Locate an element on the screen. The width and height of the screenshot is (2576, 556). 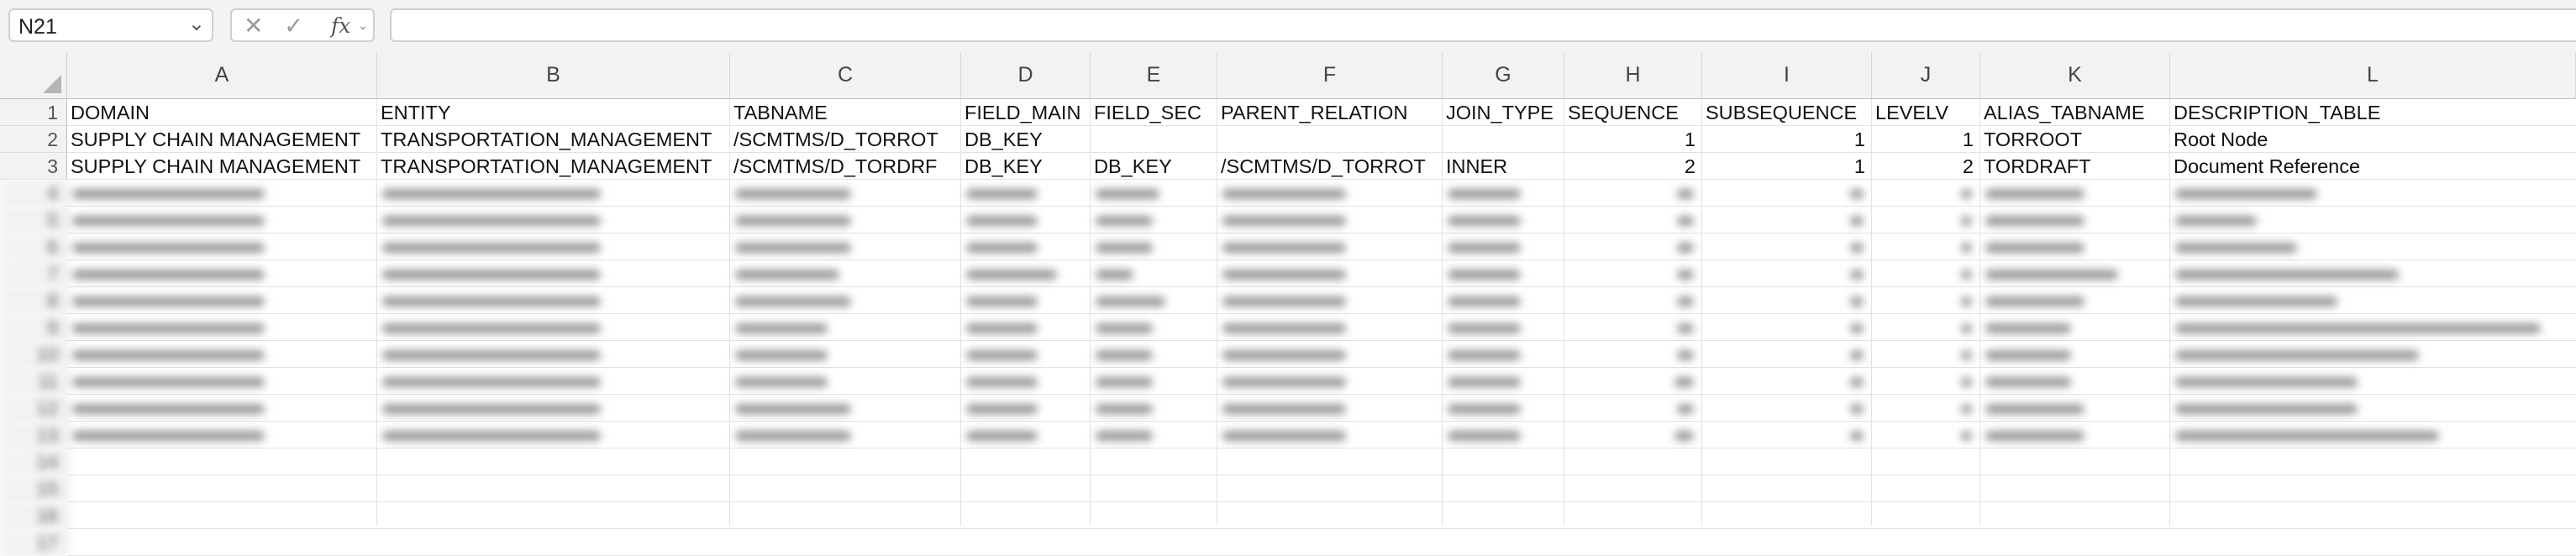
row-header: 12 is located at coordinates (33, 408).